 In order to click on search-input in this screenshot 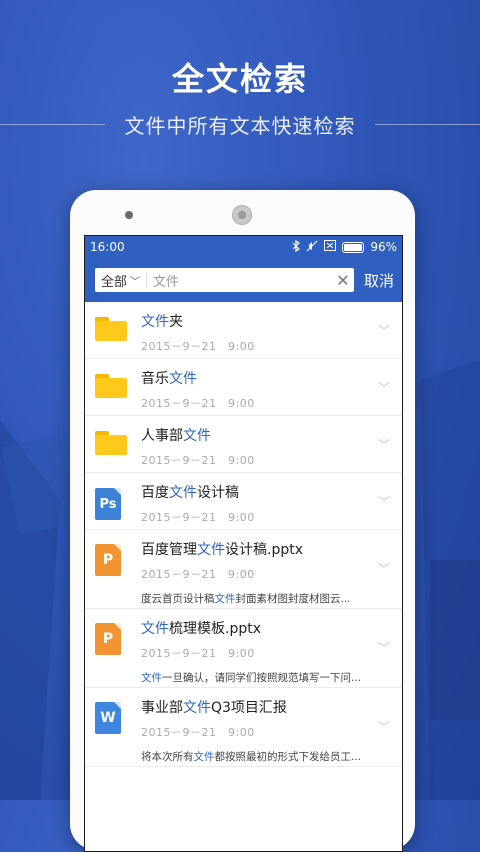, I will do `click(239, 280)`.